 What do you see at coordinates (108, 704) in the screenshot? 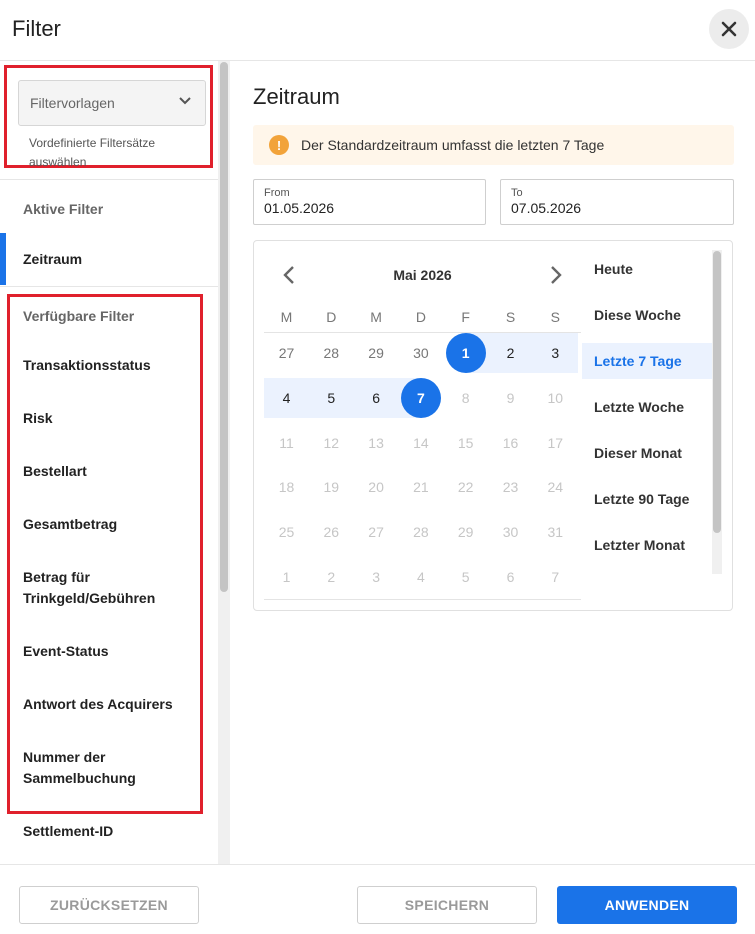
I see `sidebar-item-antwort-acquirer: Antwort des Acquirers` at bounding box center [108, 704].